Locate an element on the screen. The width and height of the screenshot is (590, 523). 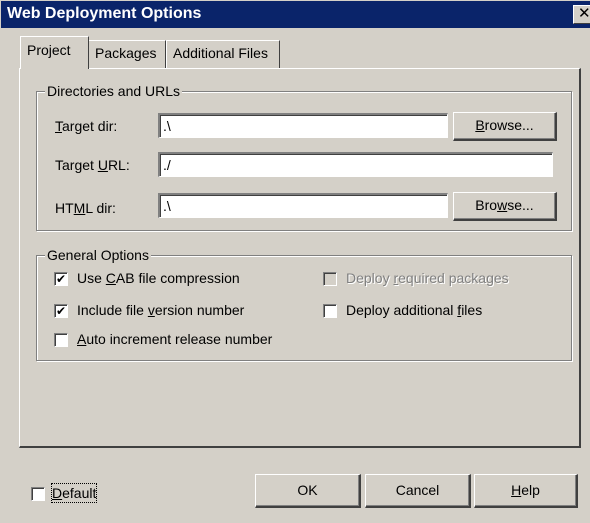
tab-project: Project is located at coordinates (54, 52).